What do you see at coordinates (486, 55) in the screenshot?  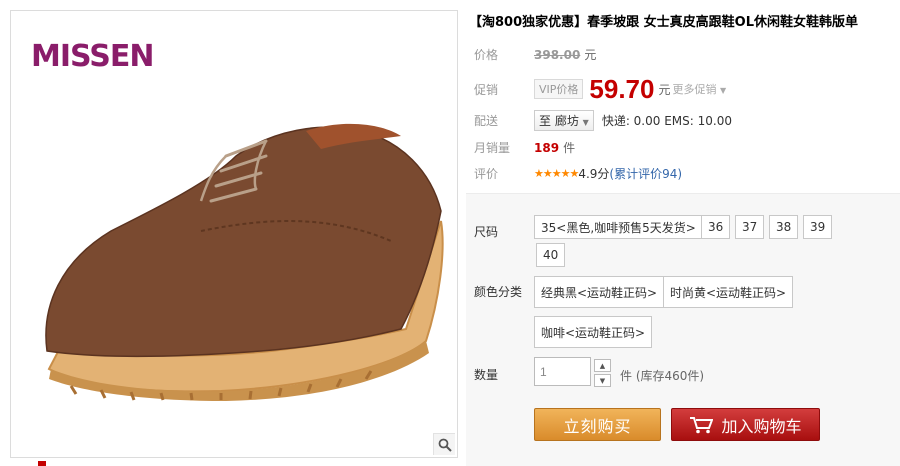 I see `price-label: 价格` at bounding box center [486, 55].